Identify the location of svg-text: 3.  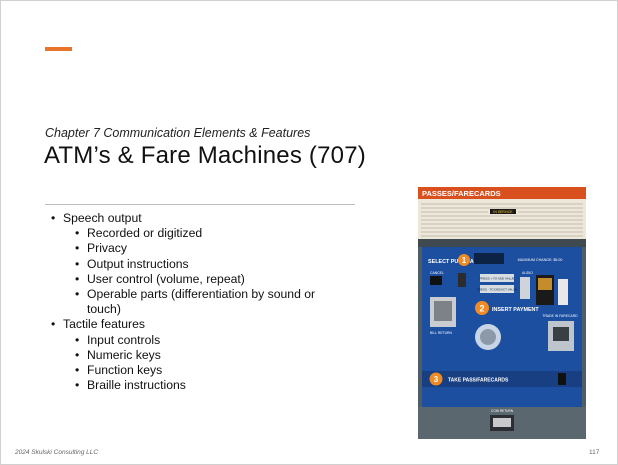
(436, 379).